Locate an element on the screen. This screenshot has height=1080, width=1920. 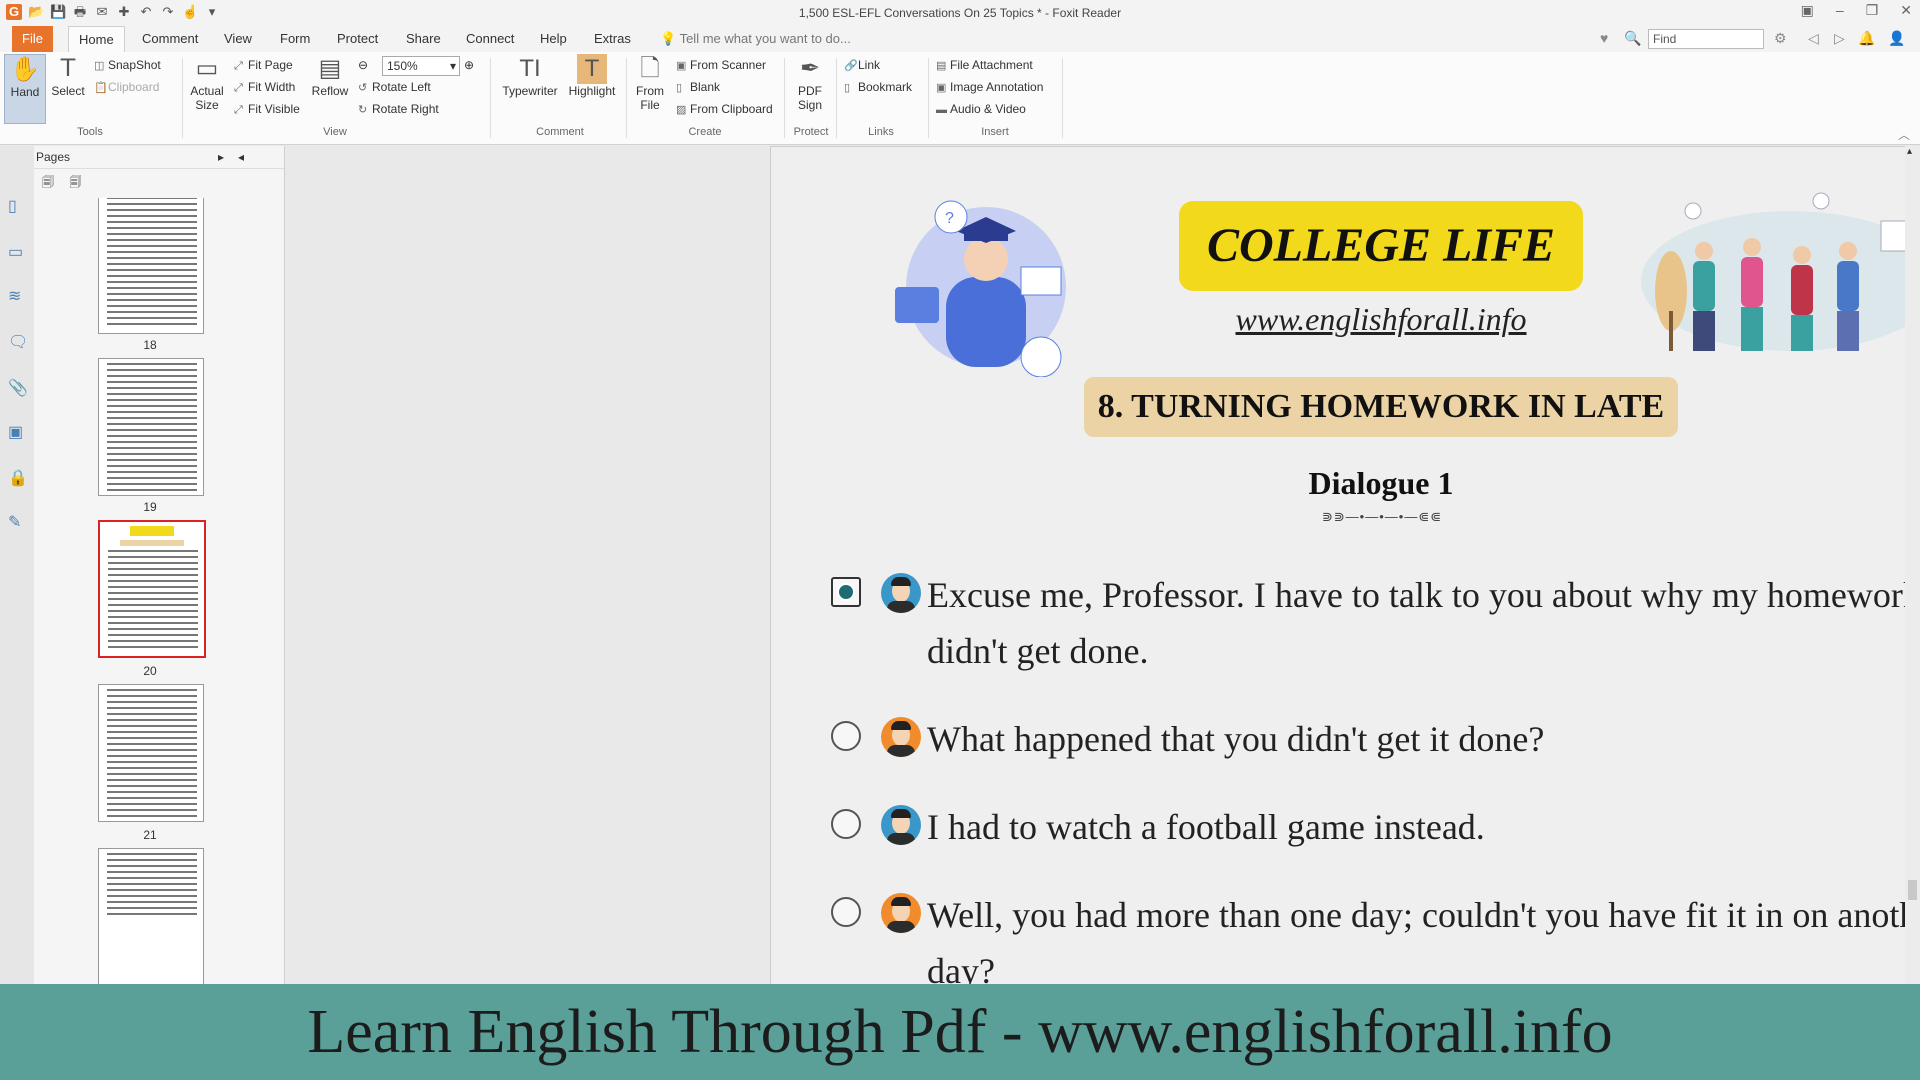
female-speaker-avatar is located at coordinates (901, 737).